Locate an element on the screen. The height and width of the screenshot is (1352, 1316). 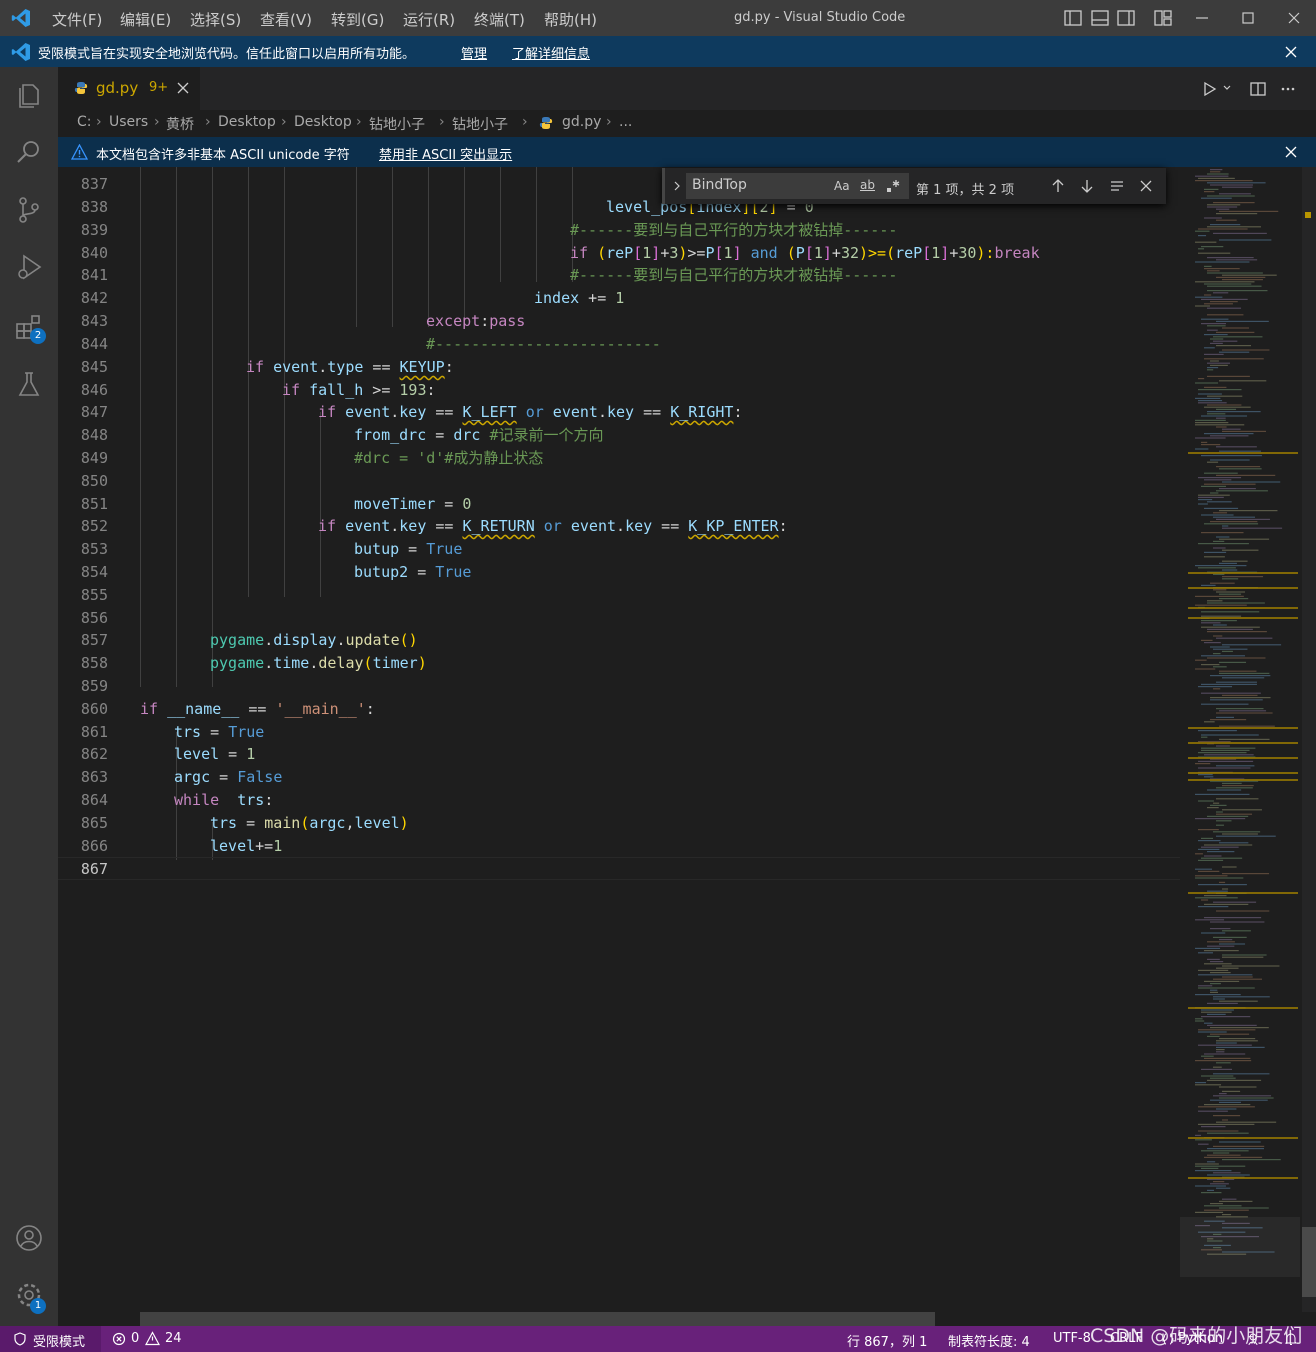
code-line: 846 if fall_h >= 193: is located at coordinates (258, 390).